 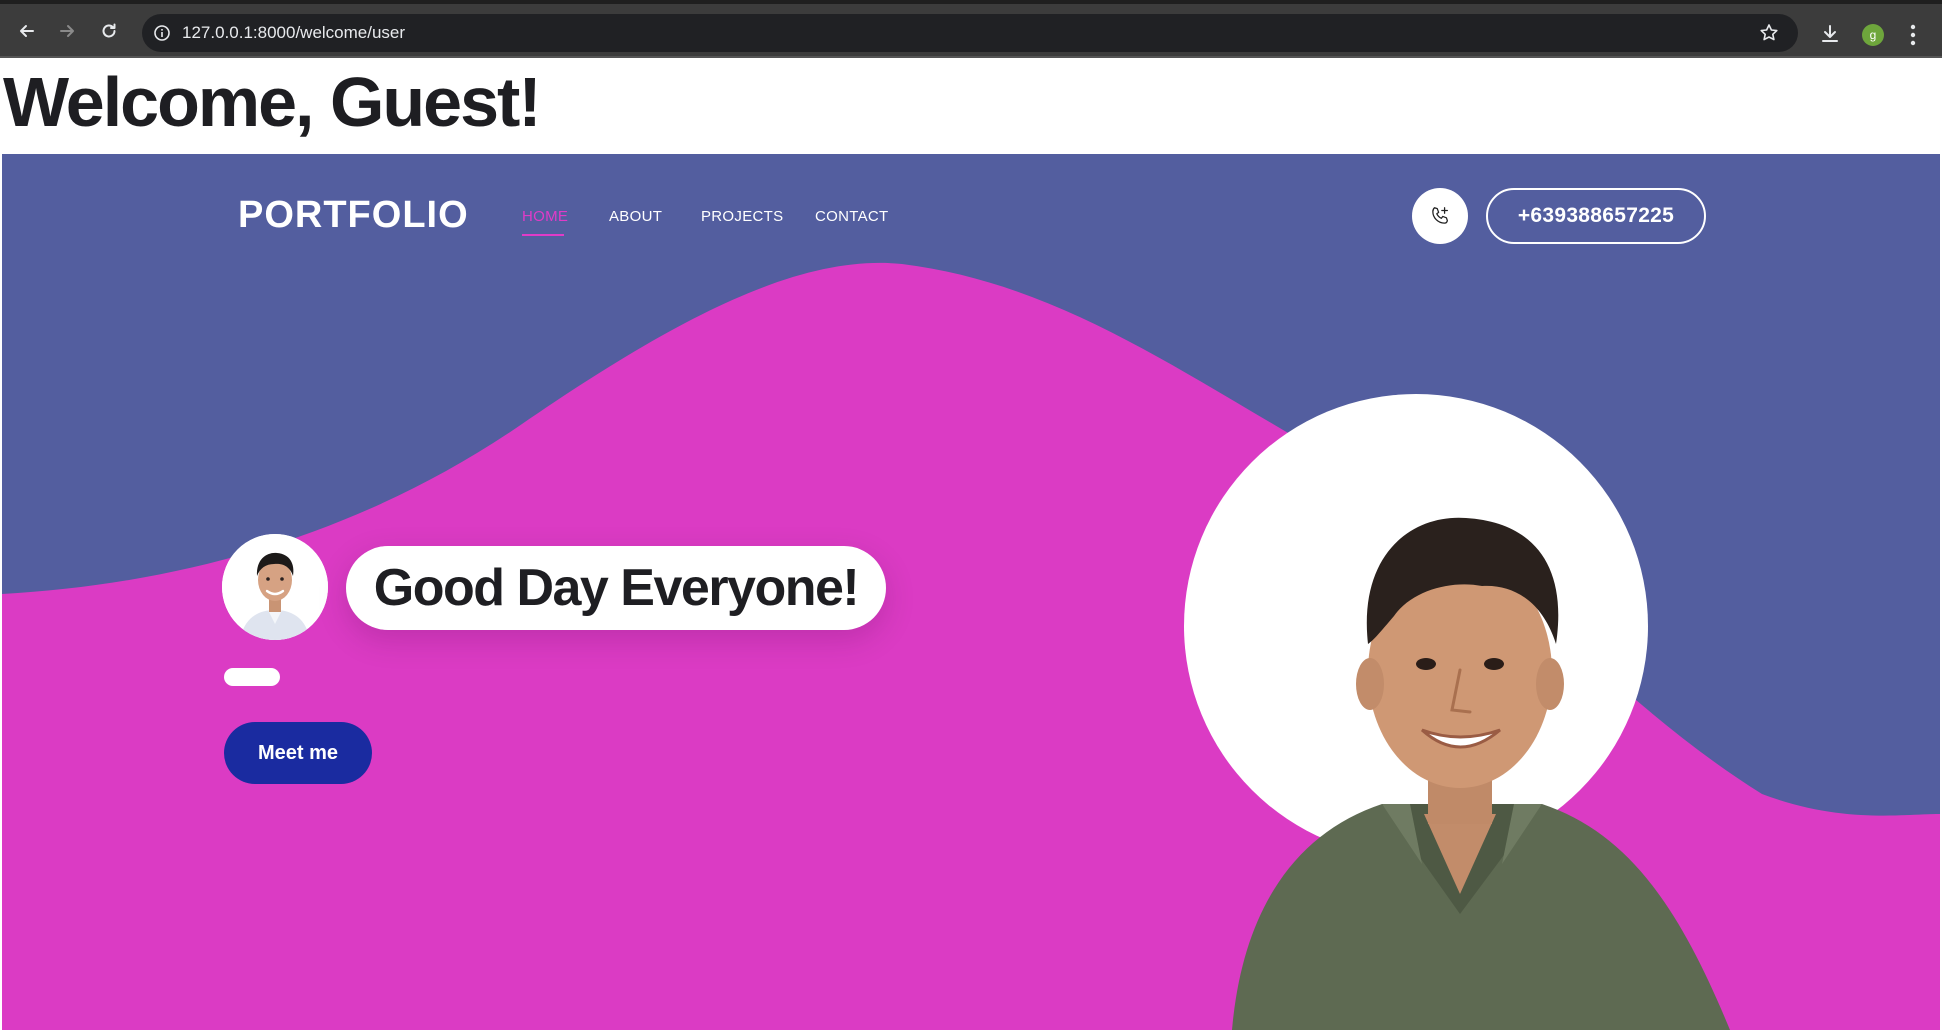 I want to click on decorative-pill, so click(x=252, y=677).